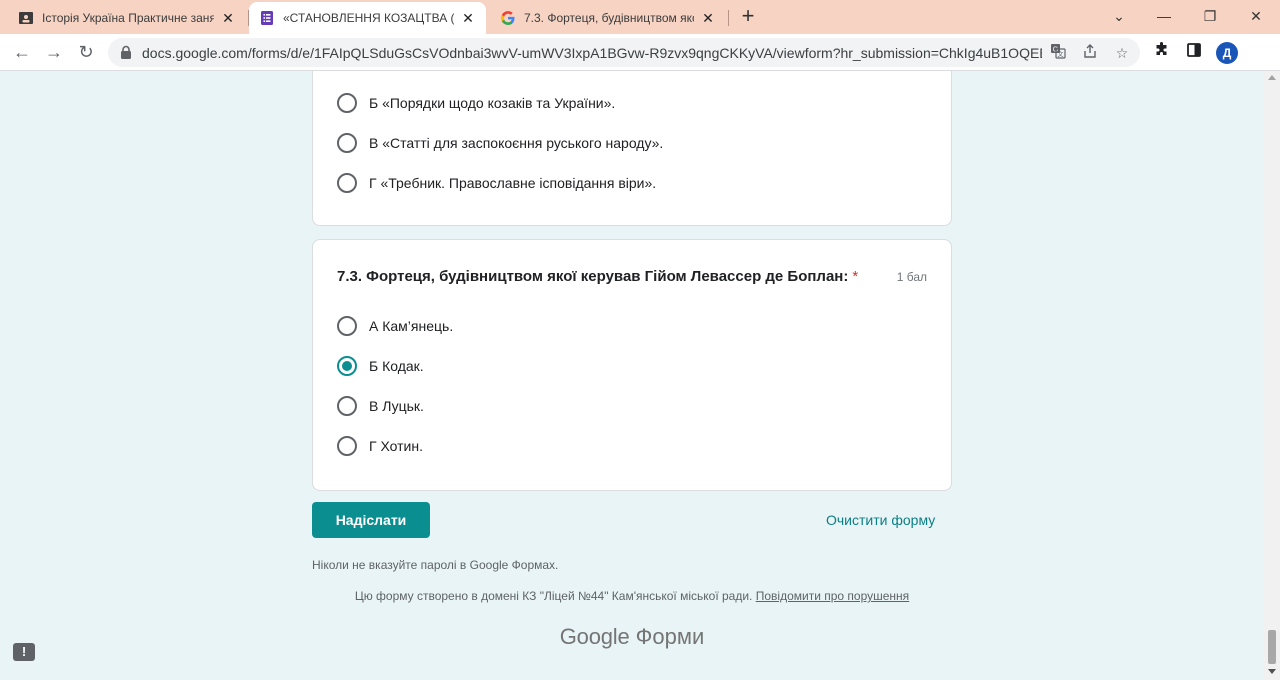 Image resolution: width=1280 pixels, height=680 pixels. I want to click on bookmark-star-icon: ☆, so click(1122, 53).